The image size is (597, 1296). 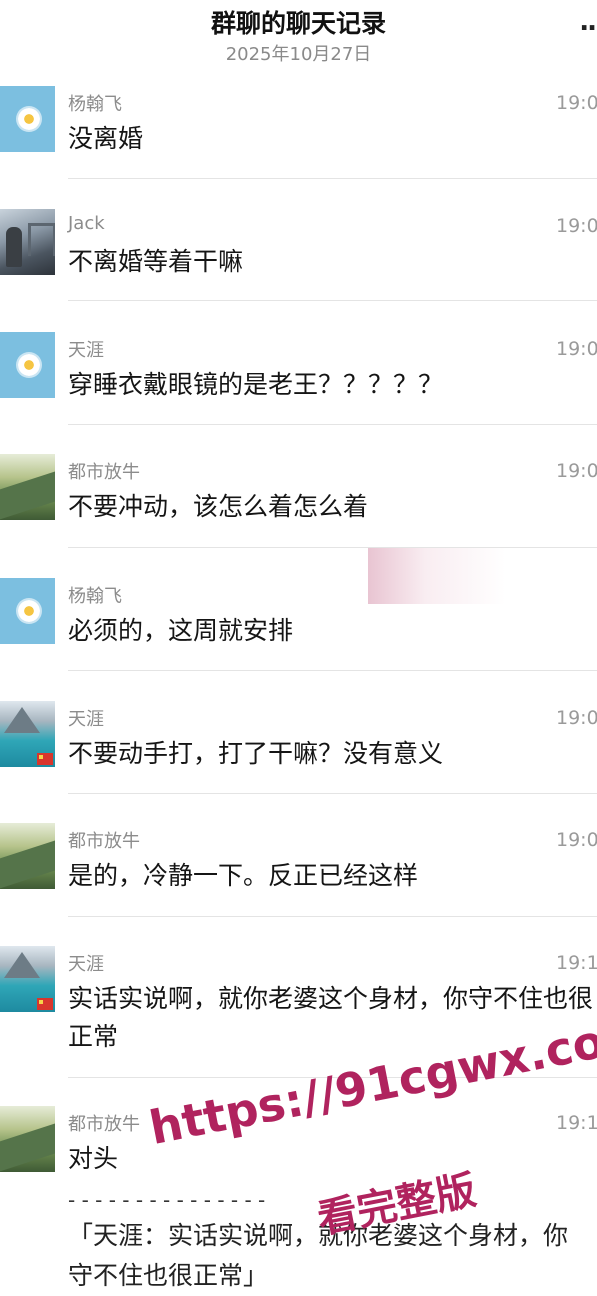 I want to click on message-text: 没离婚, so click(x=106, y=138).